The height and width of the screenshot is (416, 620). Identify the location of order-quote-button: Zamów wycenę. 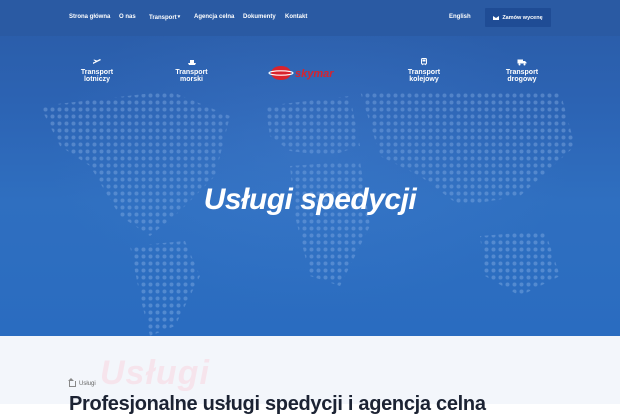
(518, 17).